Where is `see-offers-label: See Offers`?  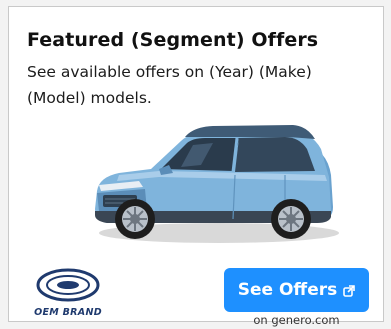 see-offers-label: See Offers is located at coordinates (287, 290).